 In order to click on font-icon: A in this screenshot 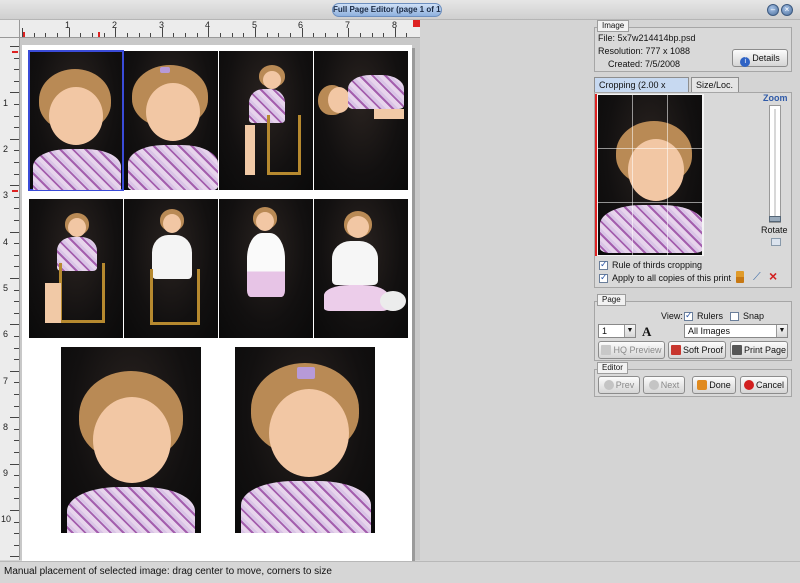, I will do `click(646, 332)`.